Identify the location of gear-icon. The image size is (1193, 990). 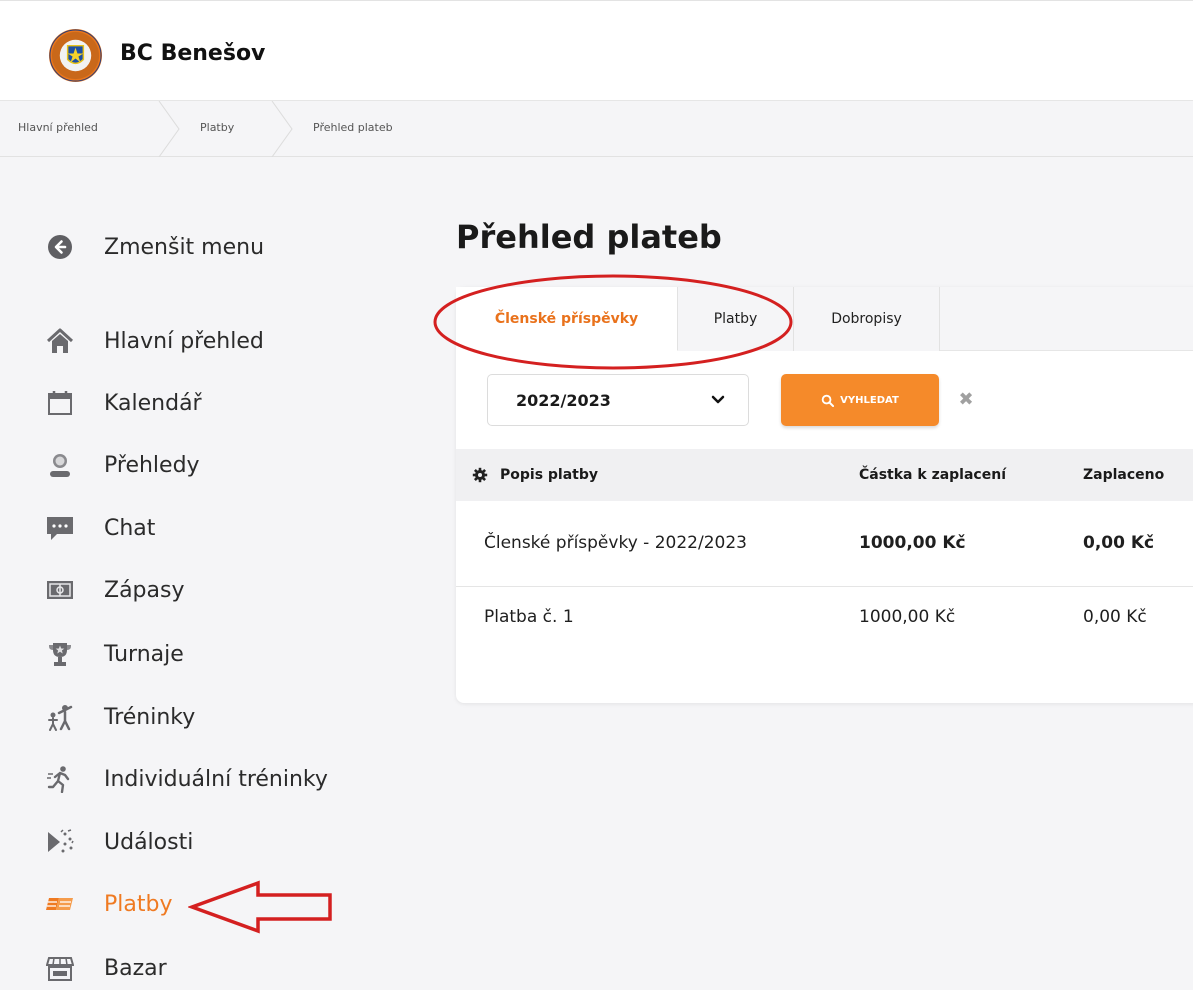
(480, 475).